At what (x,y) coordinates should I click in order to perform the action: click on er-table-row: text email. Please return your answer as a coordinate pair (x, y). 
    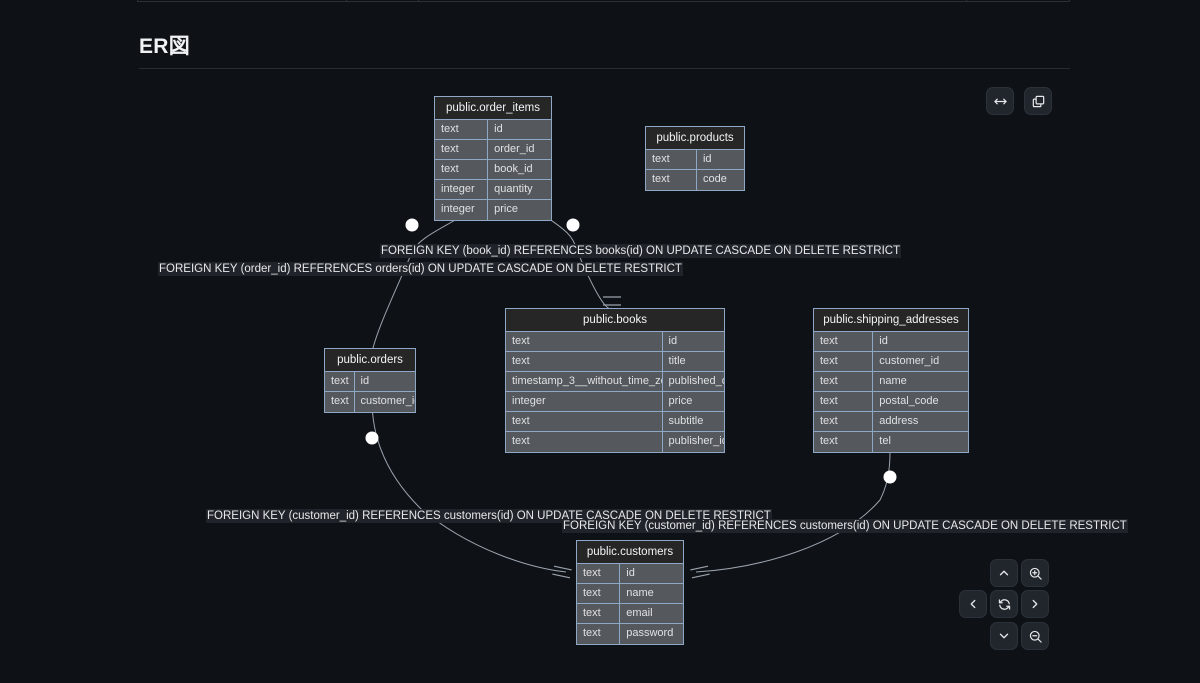
    Looking at the image, I should click on (630, 614).